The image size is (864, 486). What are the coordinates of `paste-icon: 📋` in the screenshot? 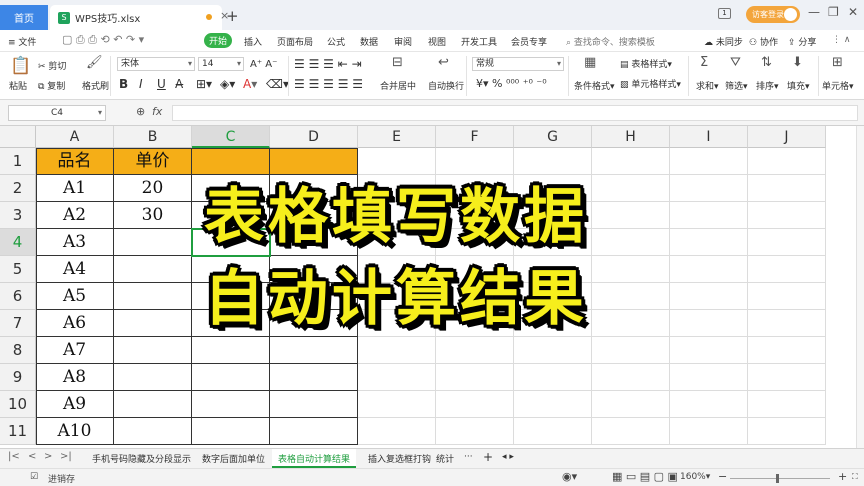 It's located at (20, 66).